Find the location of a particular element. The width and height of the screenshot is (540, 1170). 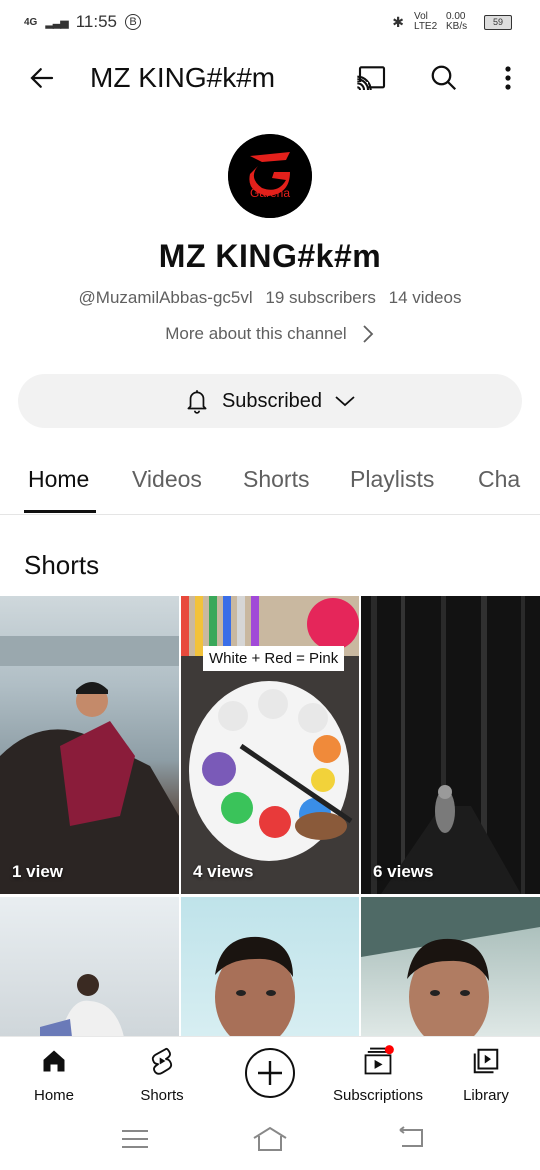

more-about-link: More about this channel is located at coordinates (270, 334).